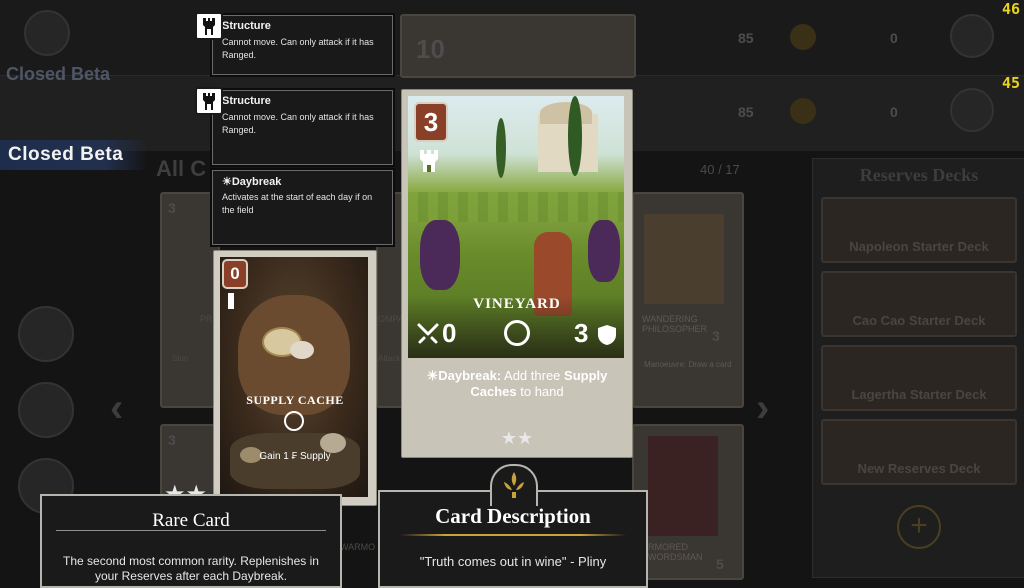 The width and height of the screenshot is (1024, 588). What do you see at coordinates (172, 208) in the screenshot?
I see `bg-card-left-cost: 3` at bounding box center [172, 208].